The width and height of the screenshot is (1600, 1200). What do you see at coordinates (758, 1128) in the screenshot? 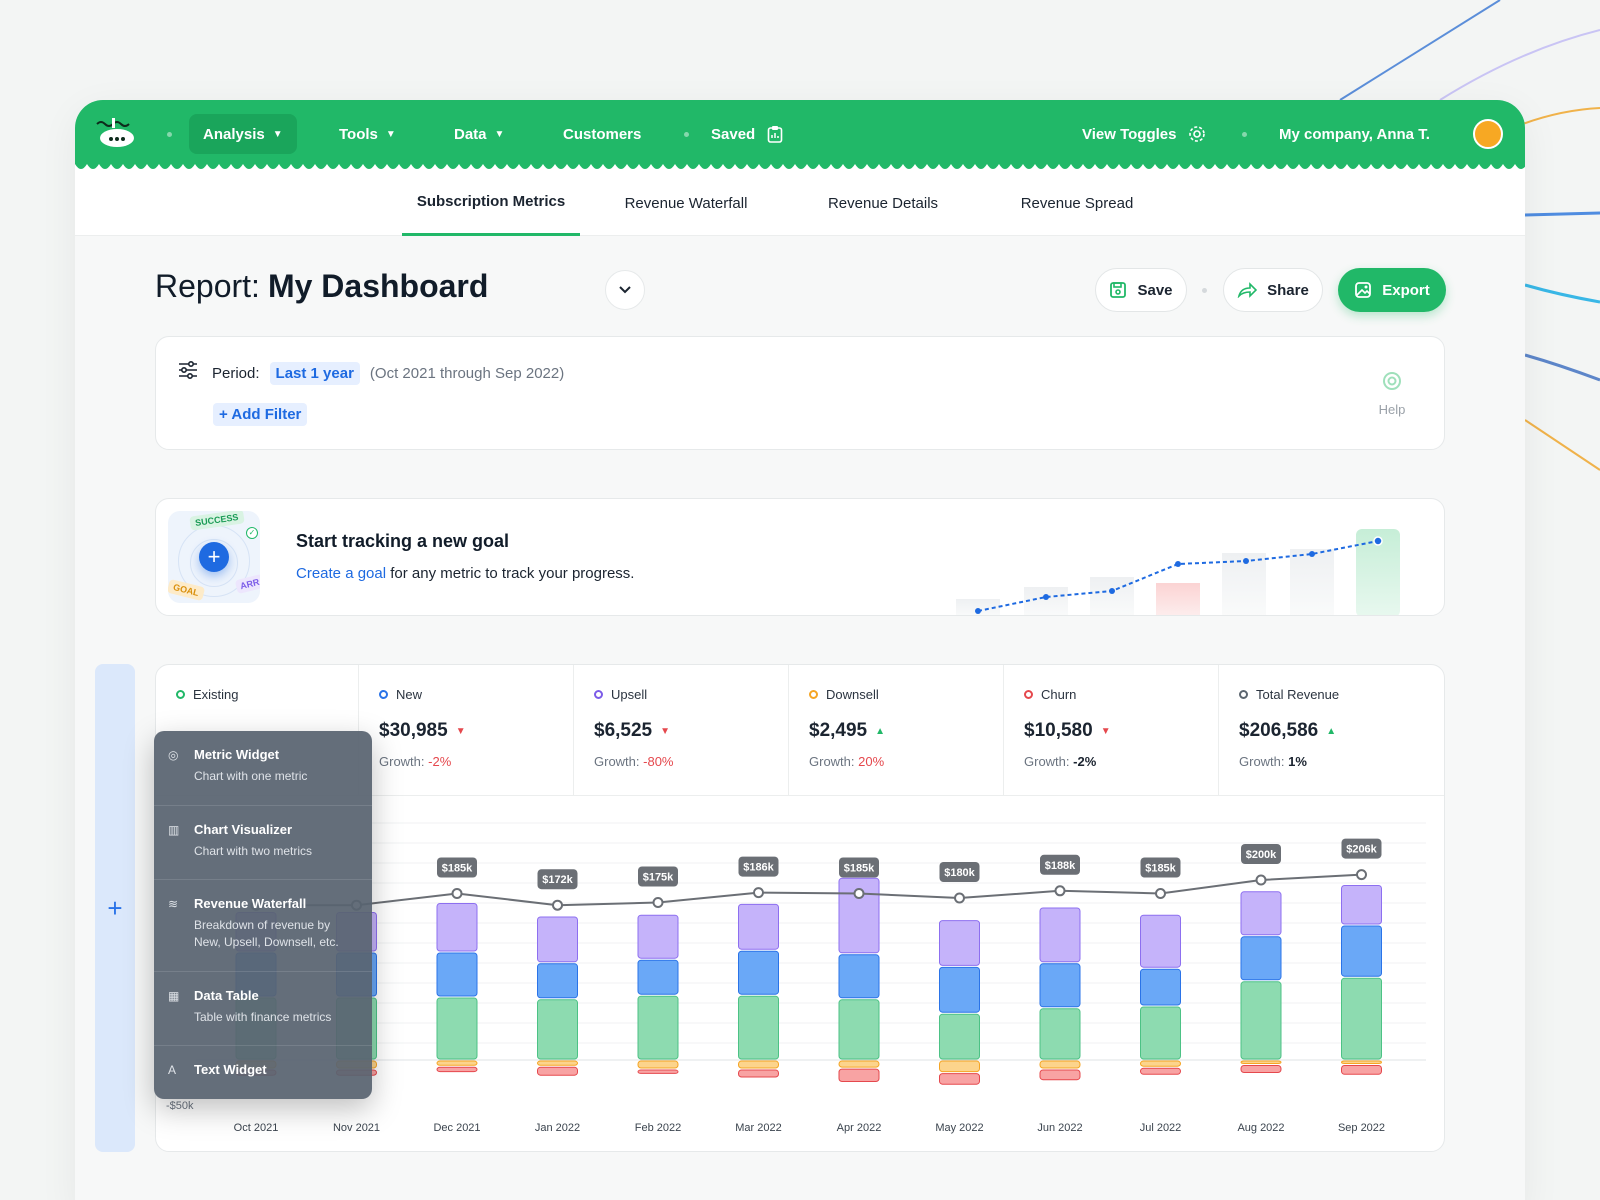
I see `x-tick-label: Mar 2022` at bounding box center [758, 1128].